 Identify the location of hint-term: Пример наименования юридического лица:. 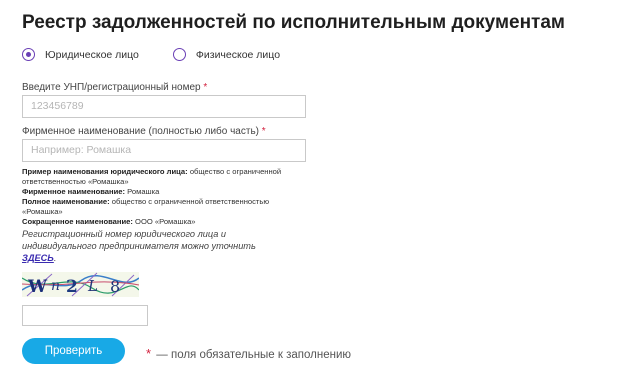
(105, 171).